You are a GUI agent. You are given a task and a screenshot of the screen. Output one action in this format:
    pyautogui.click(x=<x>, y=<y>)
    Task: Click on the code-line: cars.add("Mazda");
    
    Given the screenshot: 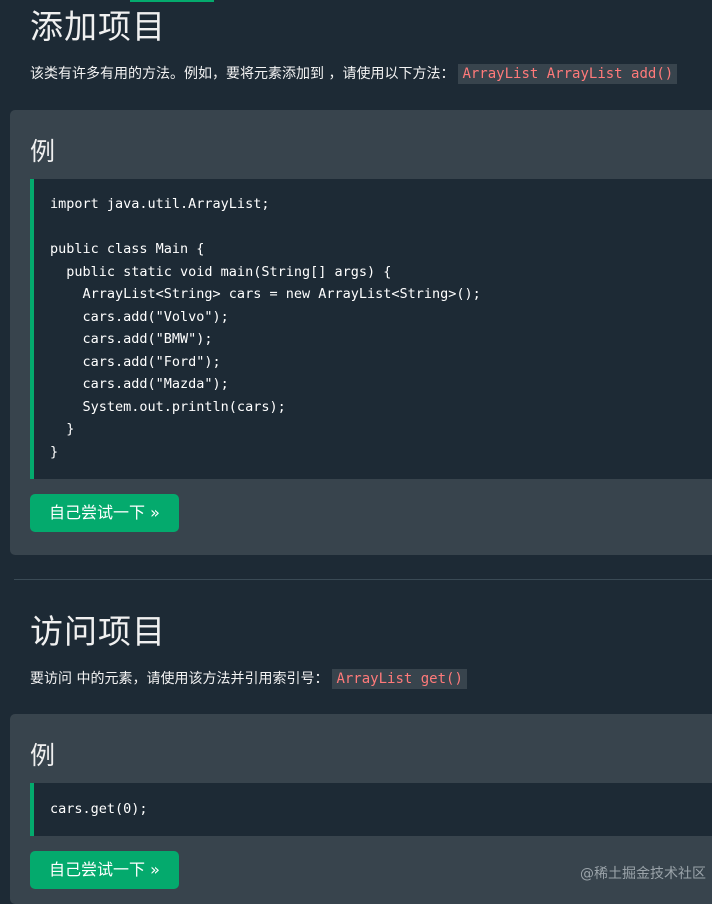 What is the action you would take?
    pyautogui.click(x=139, y=384)
    